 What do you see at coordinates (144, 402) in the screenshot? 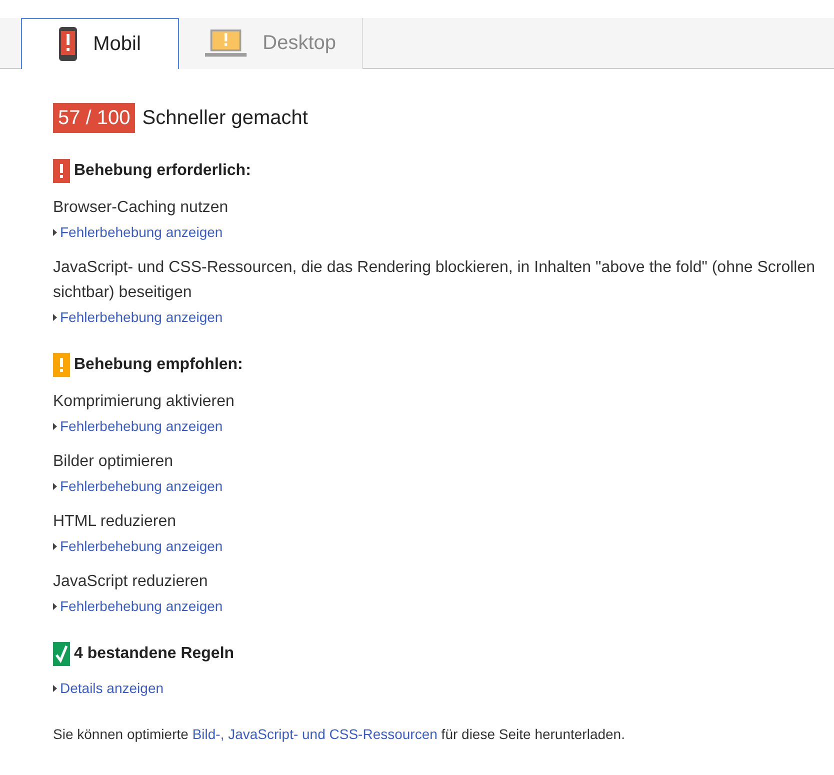
I see `rule-title: Komprimierung aktivieren` at bounding box center [144, 402].